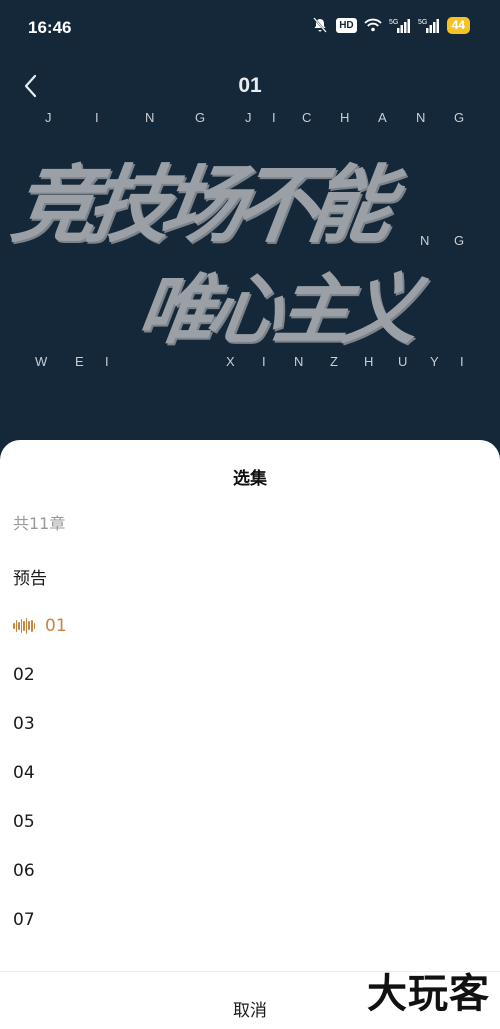 The height and width of the screenshot is (1029, 500). What do you see at coordinates (422, 22) in the screenshot?
I see `net2-label: 5G` at bounding box center [422, 22].